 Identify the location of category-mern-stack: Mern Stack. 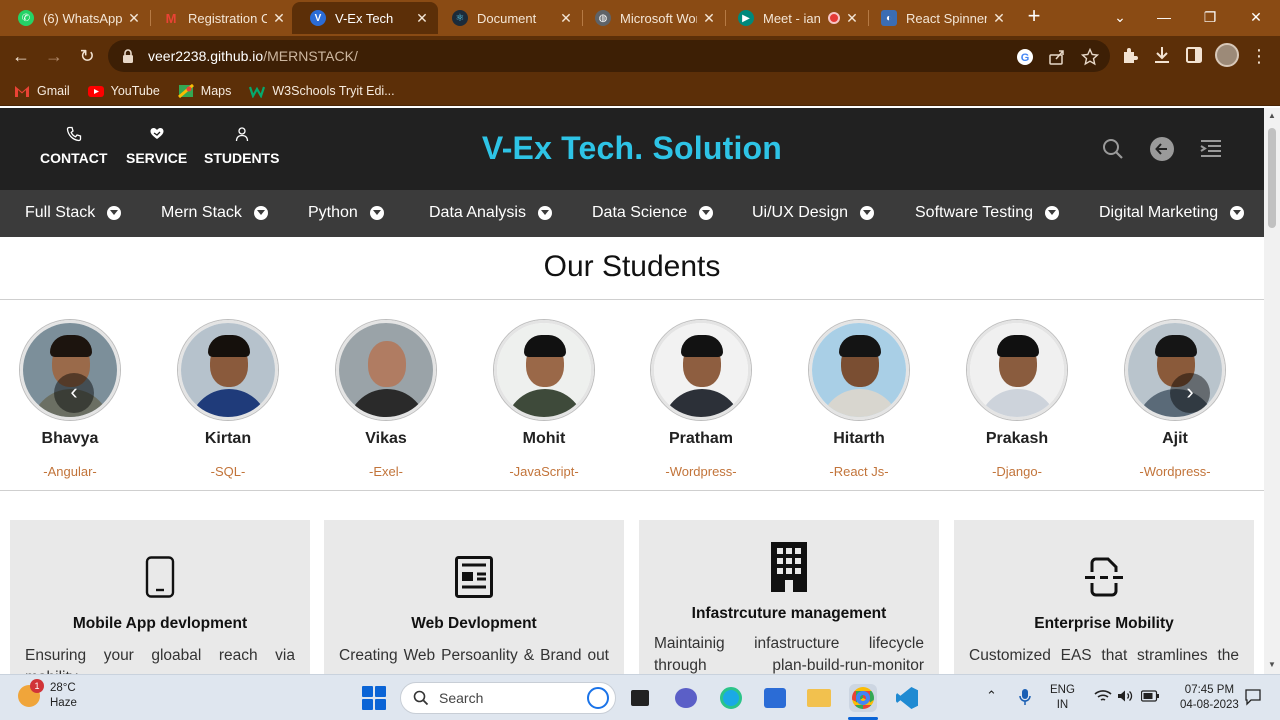
(214, 213).